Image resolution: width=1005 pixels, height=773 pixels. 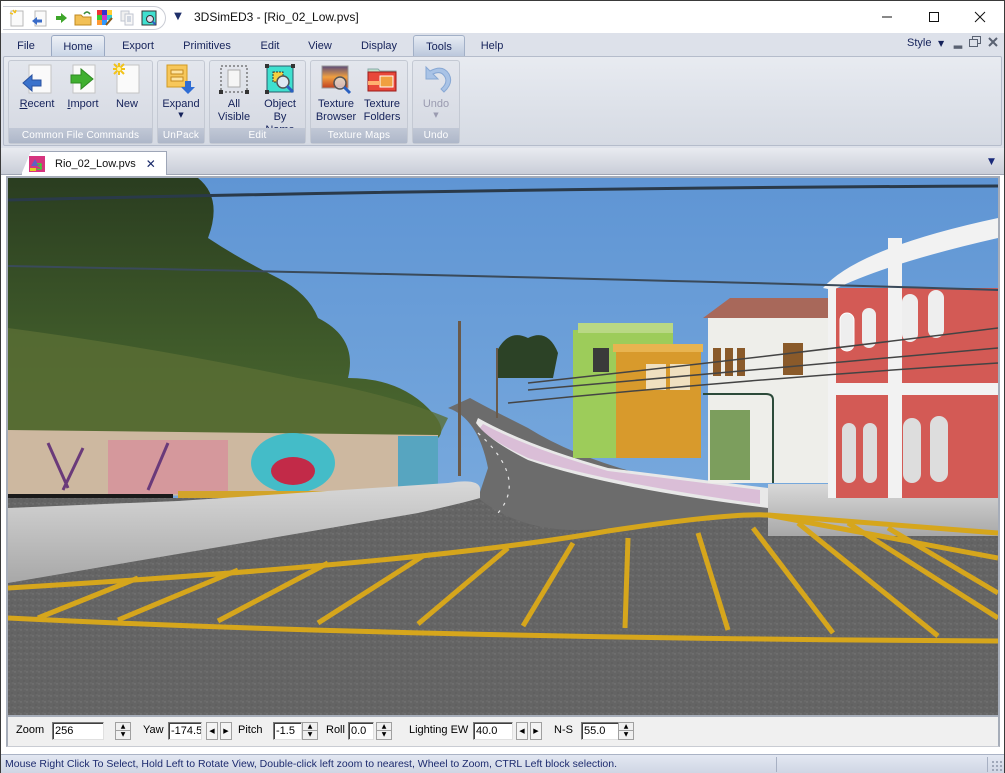 What do you see at coordinates (996, 765) in the screenshot?
I see `resize-grip` at bounding box center [996, 765].